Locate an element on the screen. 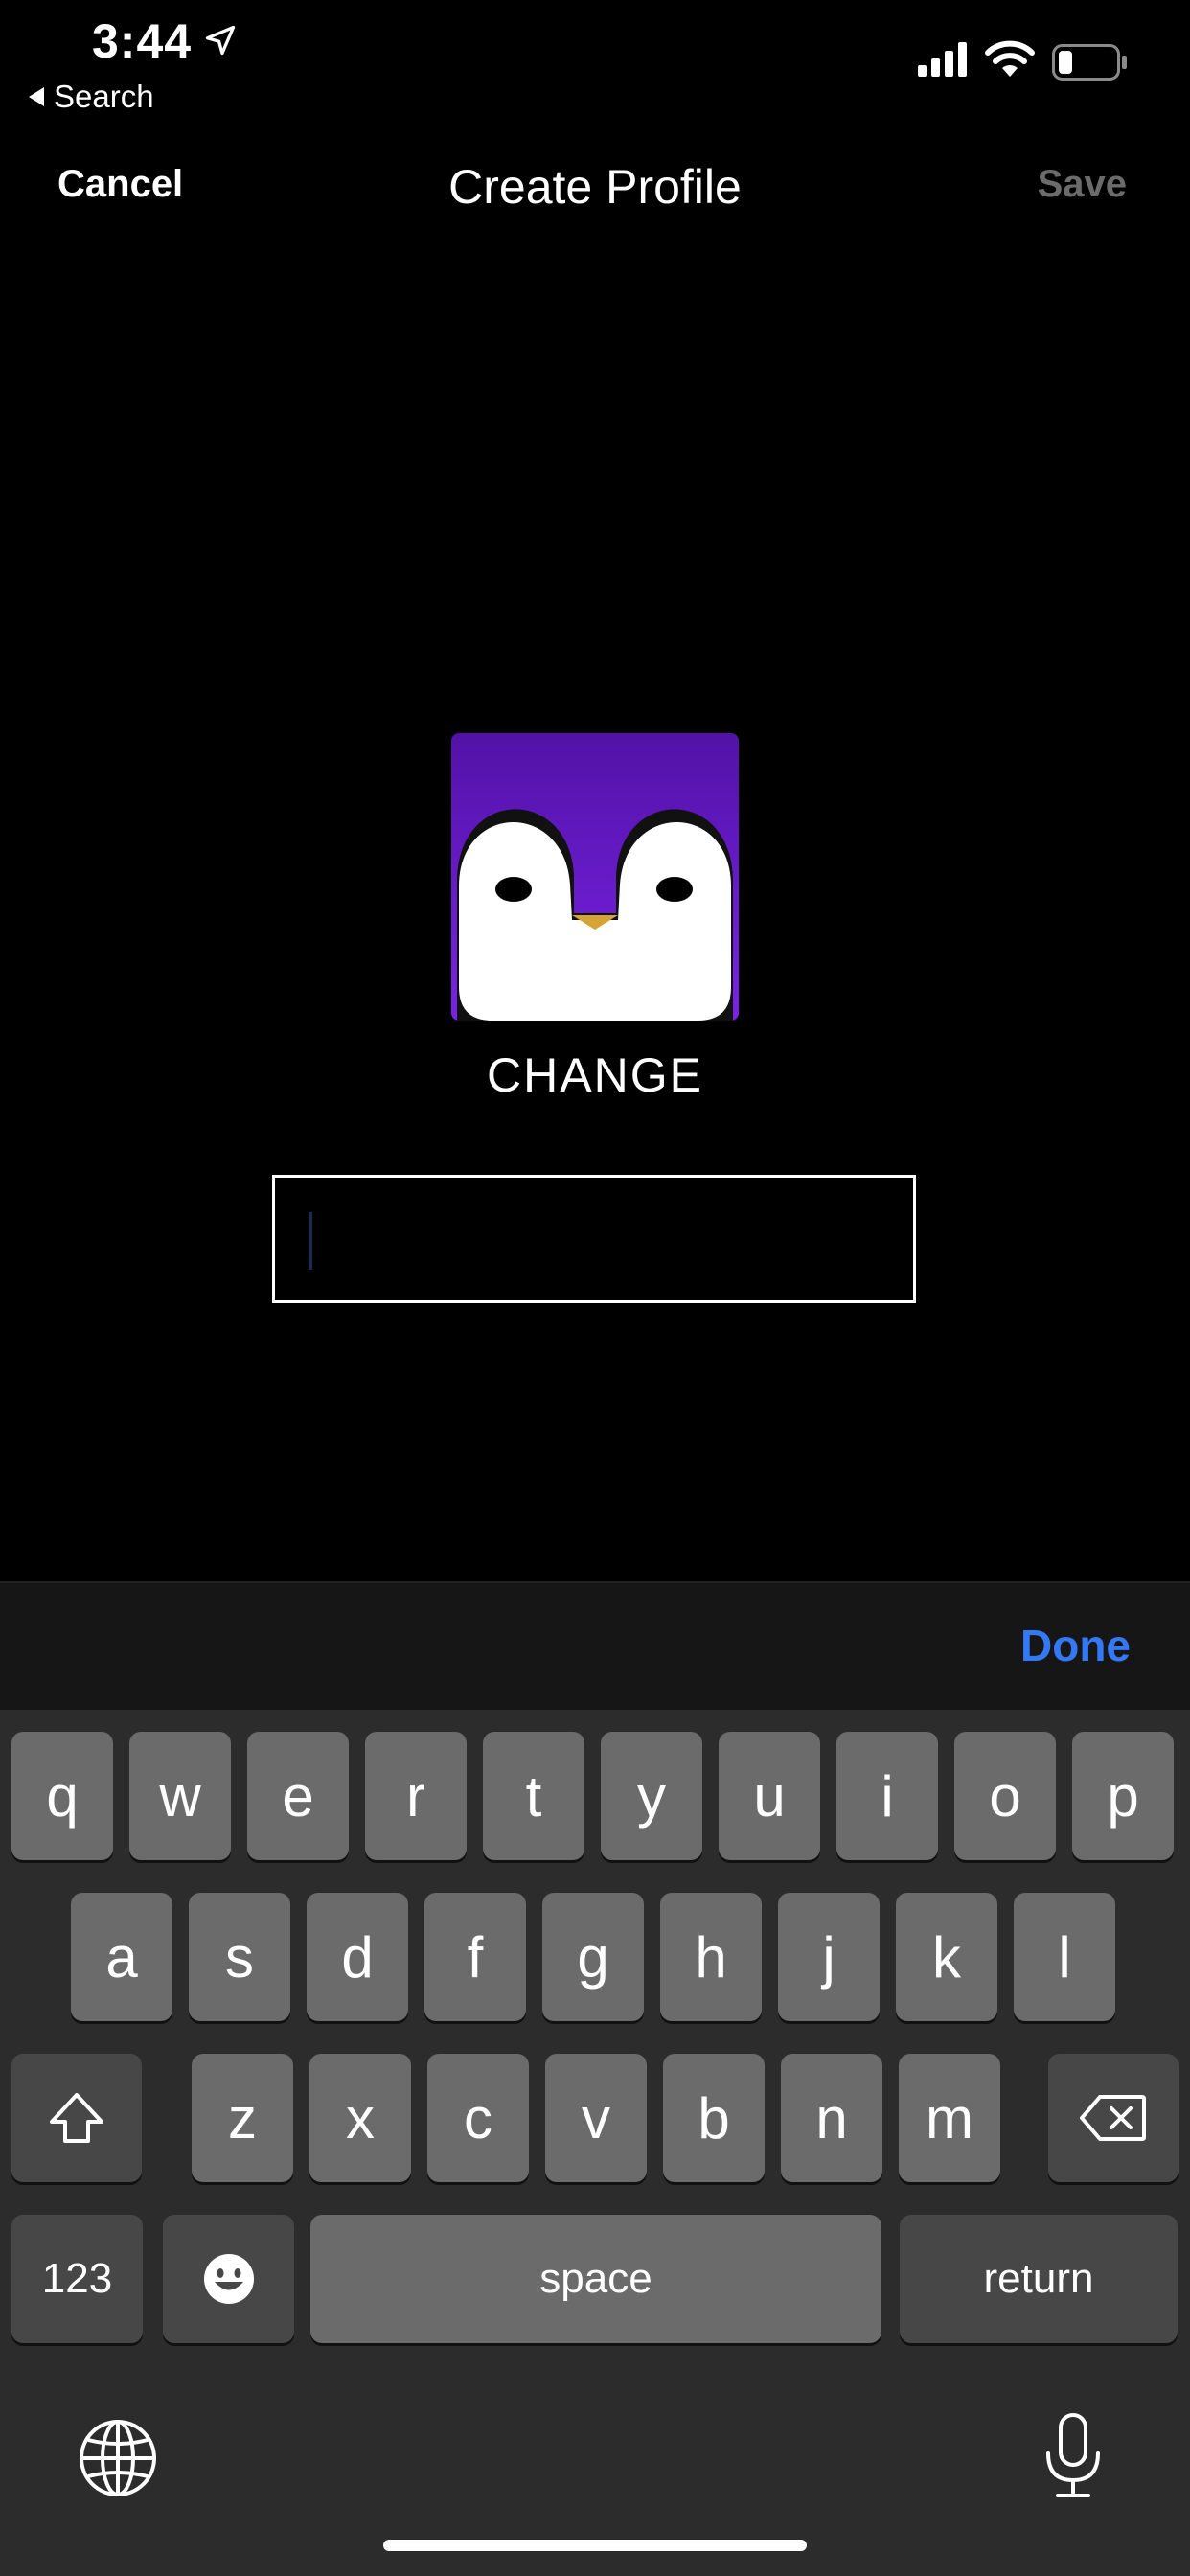  key-n: n is located at coordinates (832, 2118).